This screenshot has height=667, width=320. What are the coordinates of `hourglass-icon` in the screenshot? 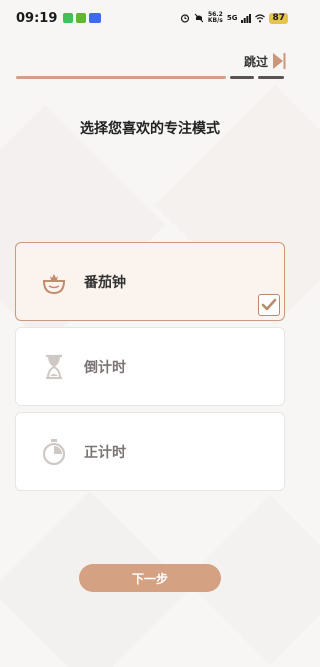 It's located at (54, 367).